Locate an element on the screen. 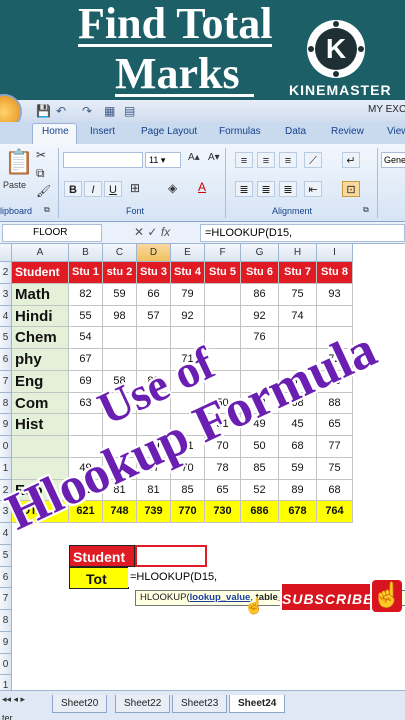 This screenshot has width=405, height=720. row-header: 3 is located at coordinates (6, 294).